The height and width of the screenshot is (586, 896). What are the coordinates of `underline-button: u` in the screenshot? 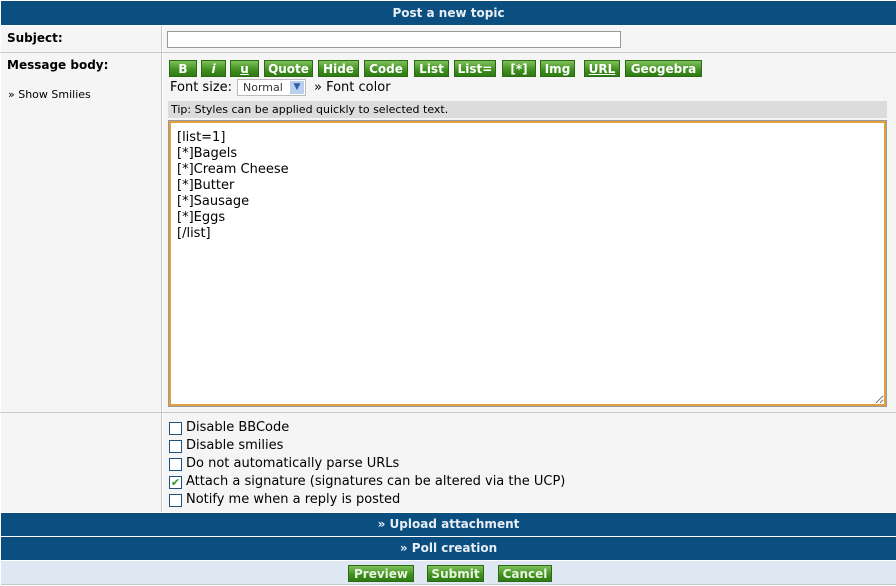 It's located at (244, 68).